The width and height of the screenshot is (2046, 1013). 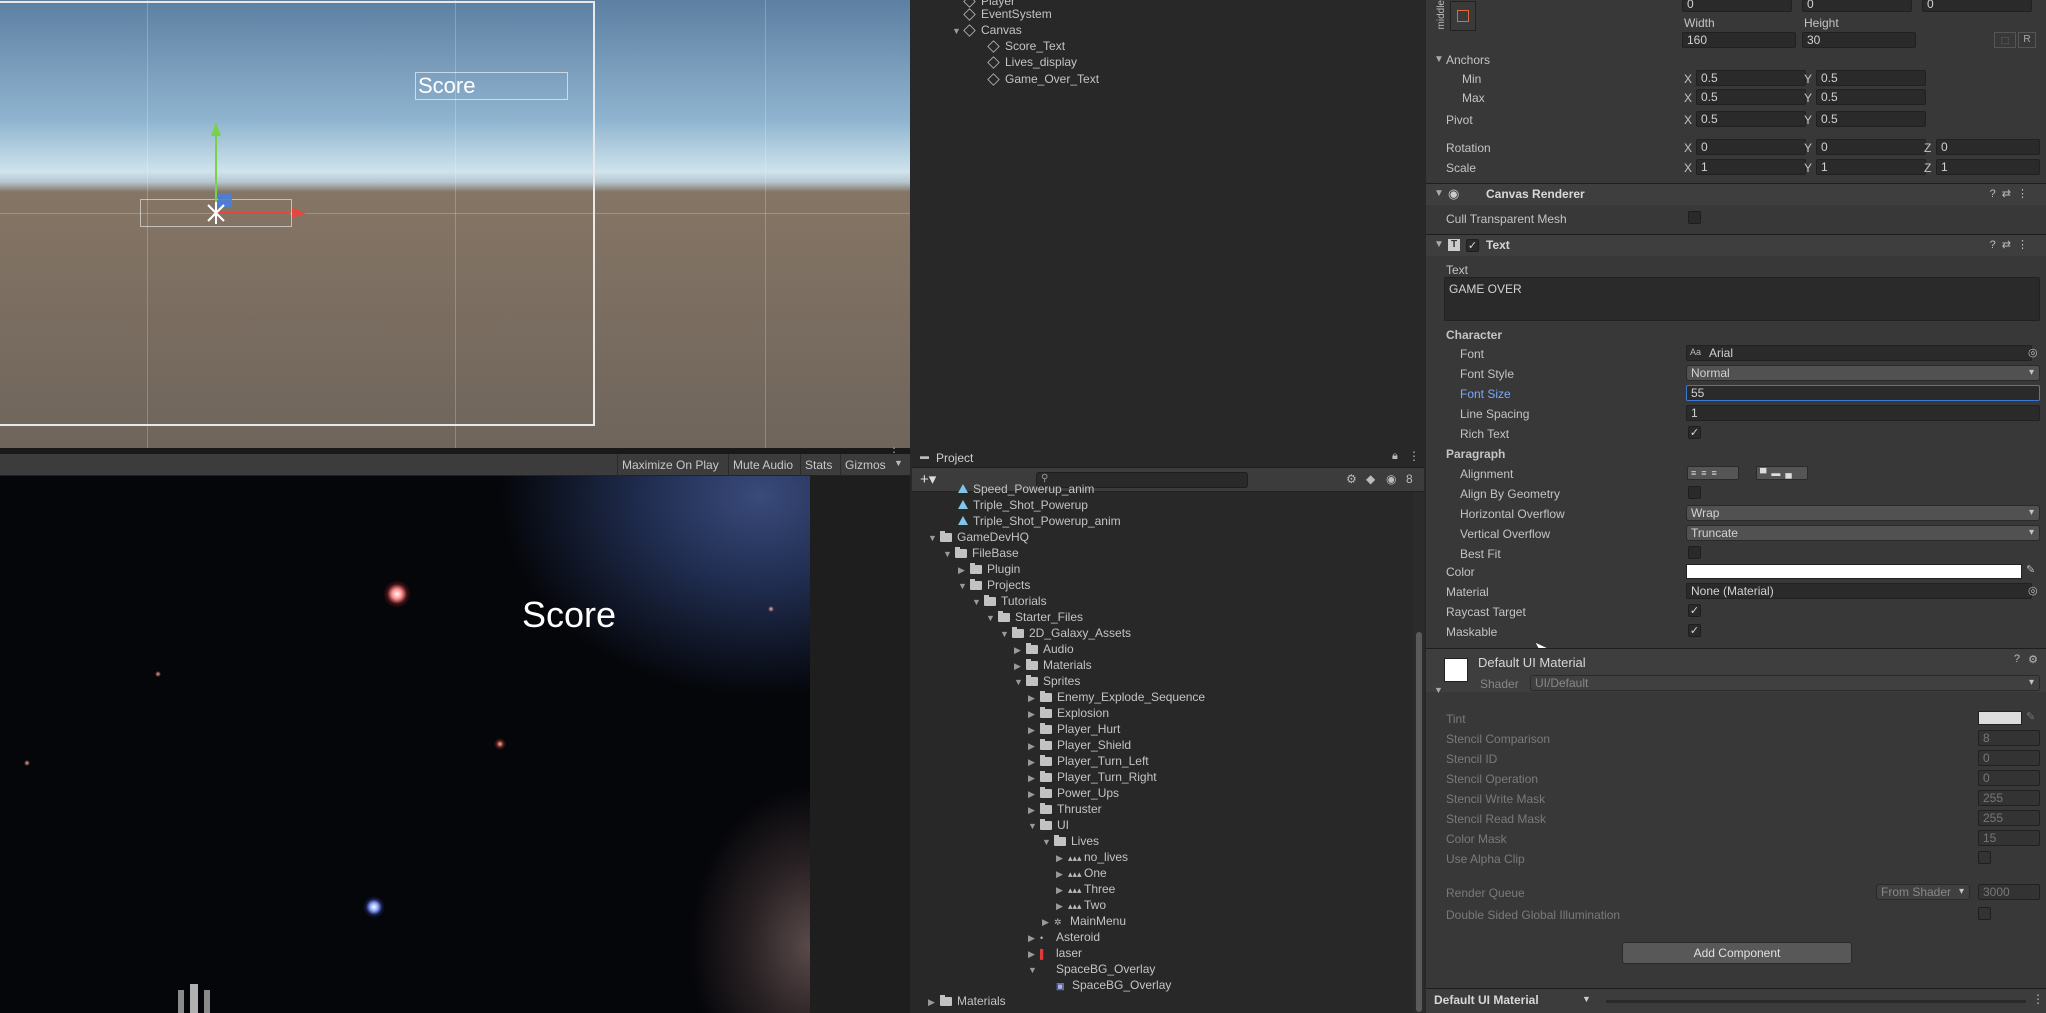 I want to click on text-enabled-checkbox: ✓, so click(x=1472, y=245).